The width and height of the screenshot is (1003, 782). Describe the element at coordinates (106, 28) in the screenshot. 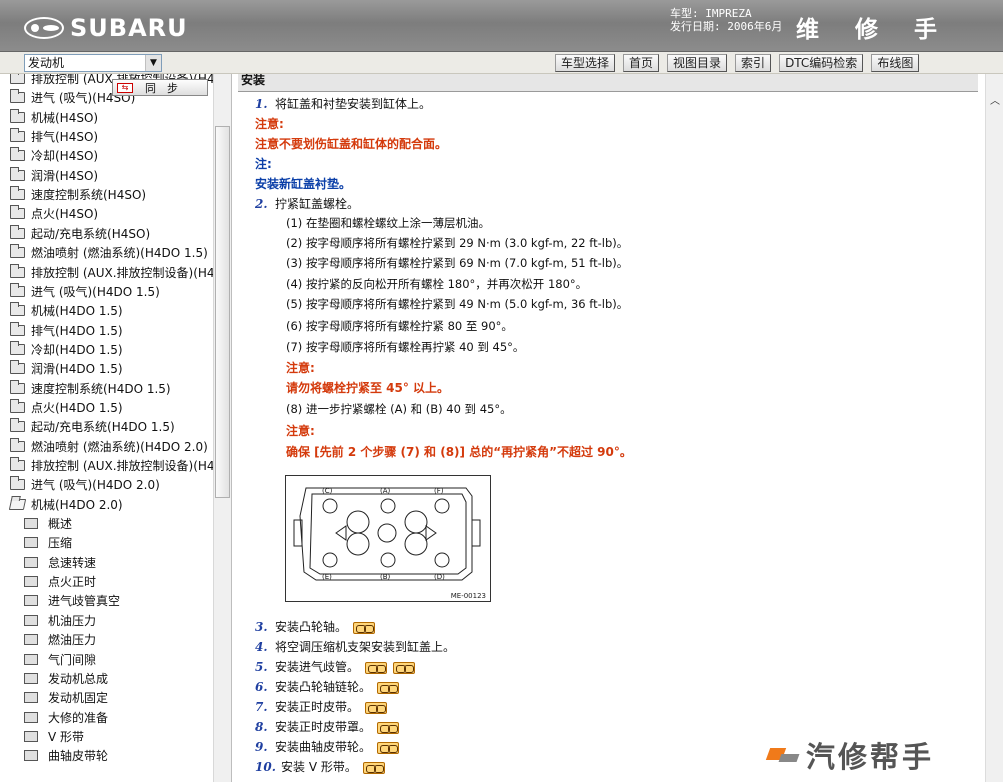

I see `subaru-logo: SUBARU` at that location.